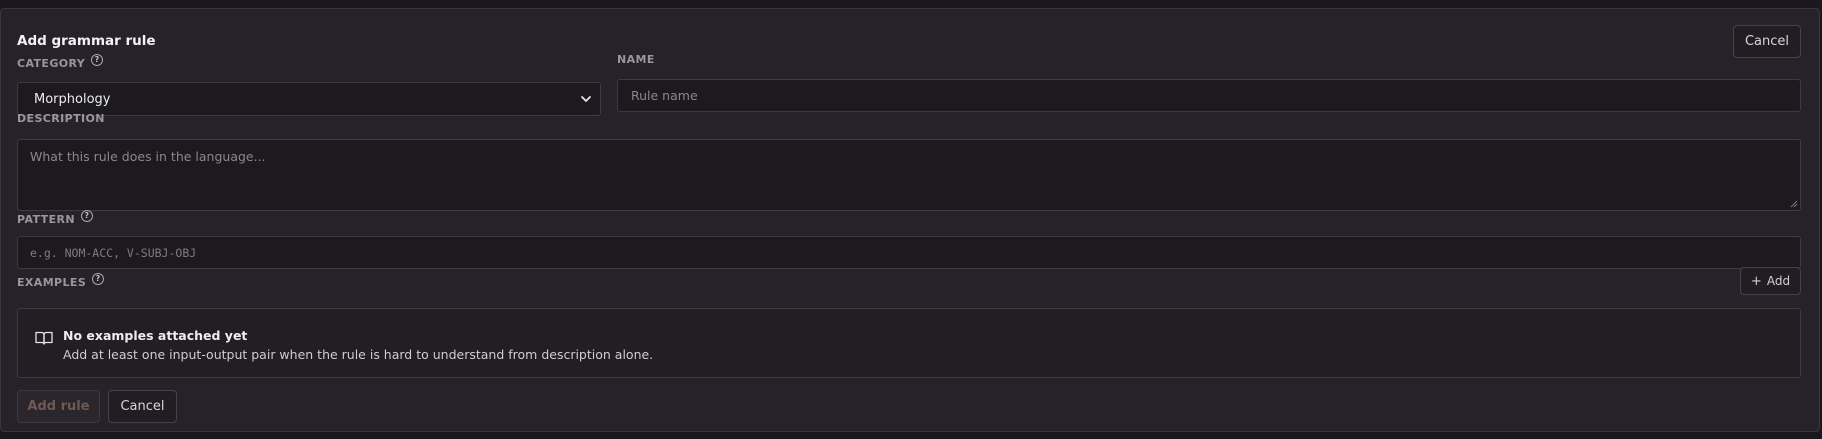 The height and width of the screenshot is (439, 1822). Describe the element at coordinates (309, 99) in the screenshot. I see `category-select: Morphology` at that location.